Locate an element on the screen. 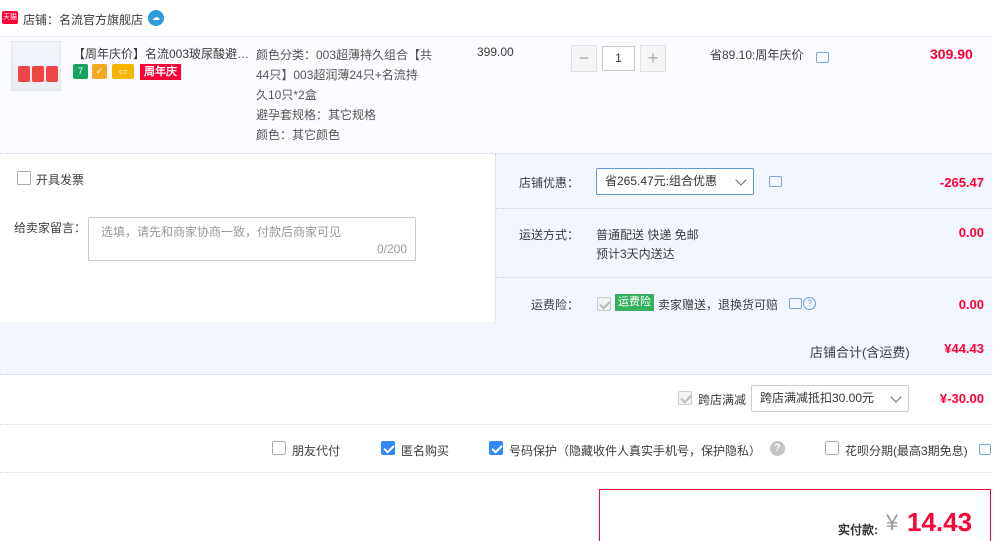 Image resolution: width=998 pixels, height=541 pixels. shop-total-amount: ¥44.43 is located at coordinates (964, 348).